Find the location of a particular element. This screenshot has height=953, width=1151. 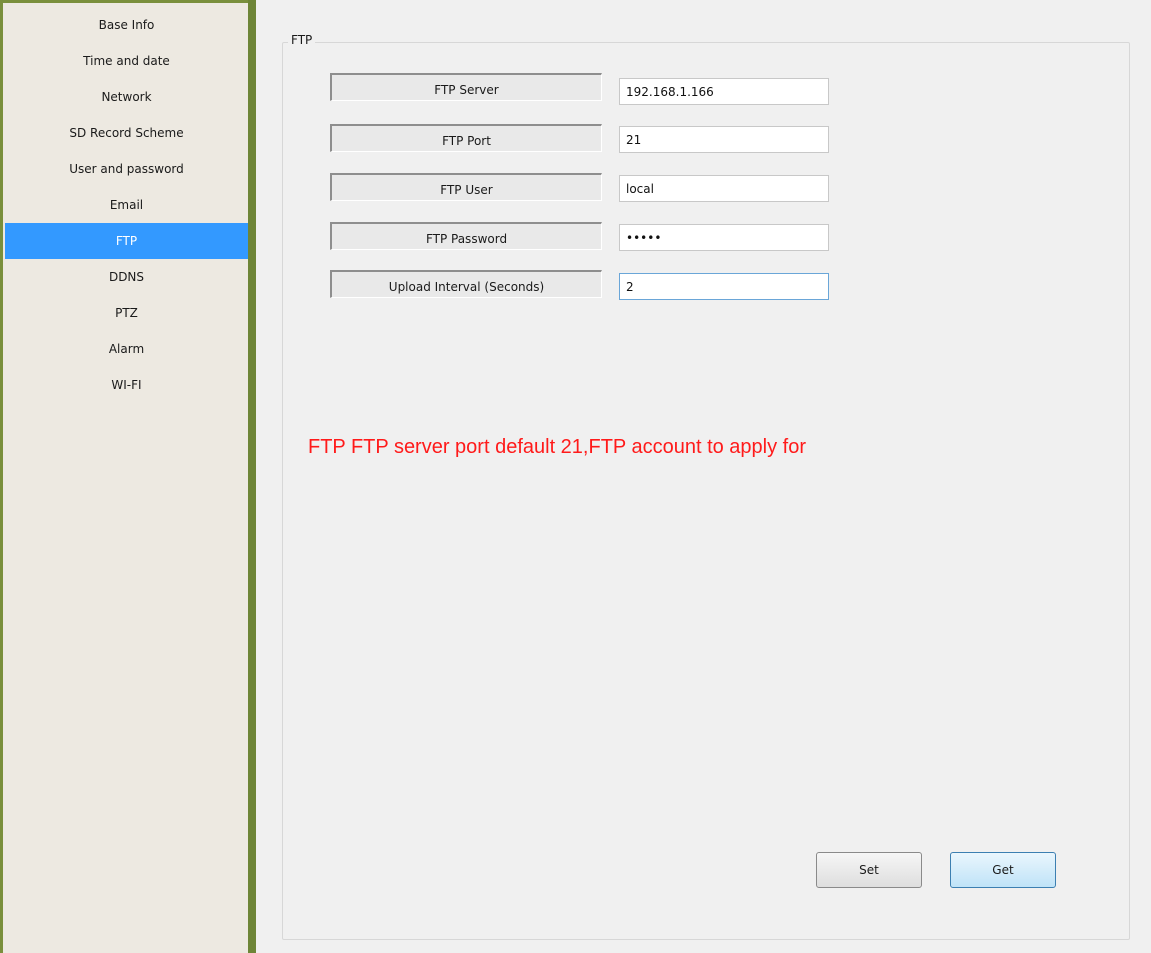

sidebar-item-ptz: PTZ is located at coordinates (126, 313).